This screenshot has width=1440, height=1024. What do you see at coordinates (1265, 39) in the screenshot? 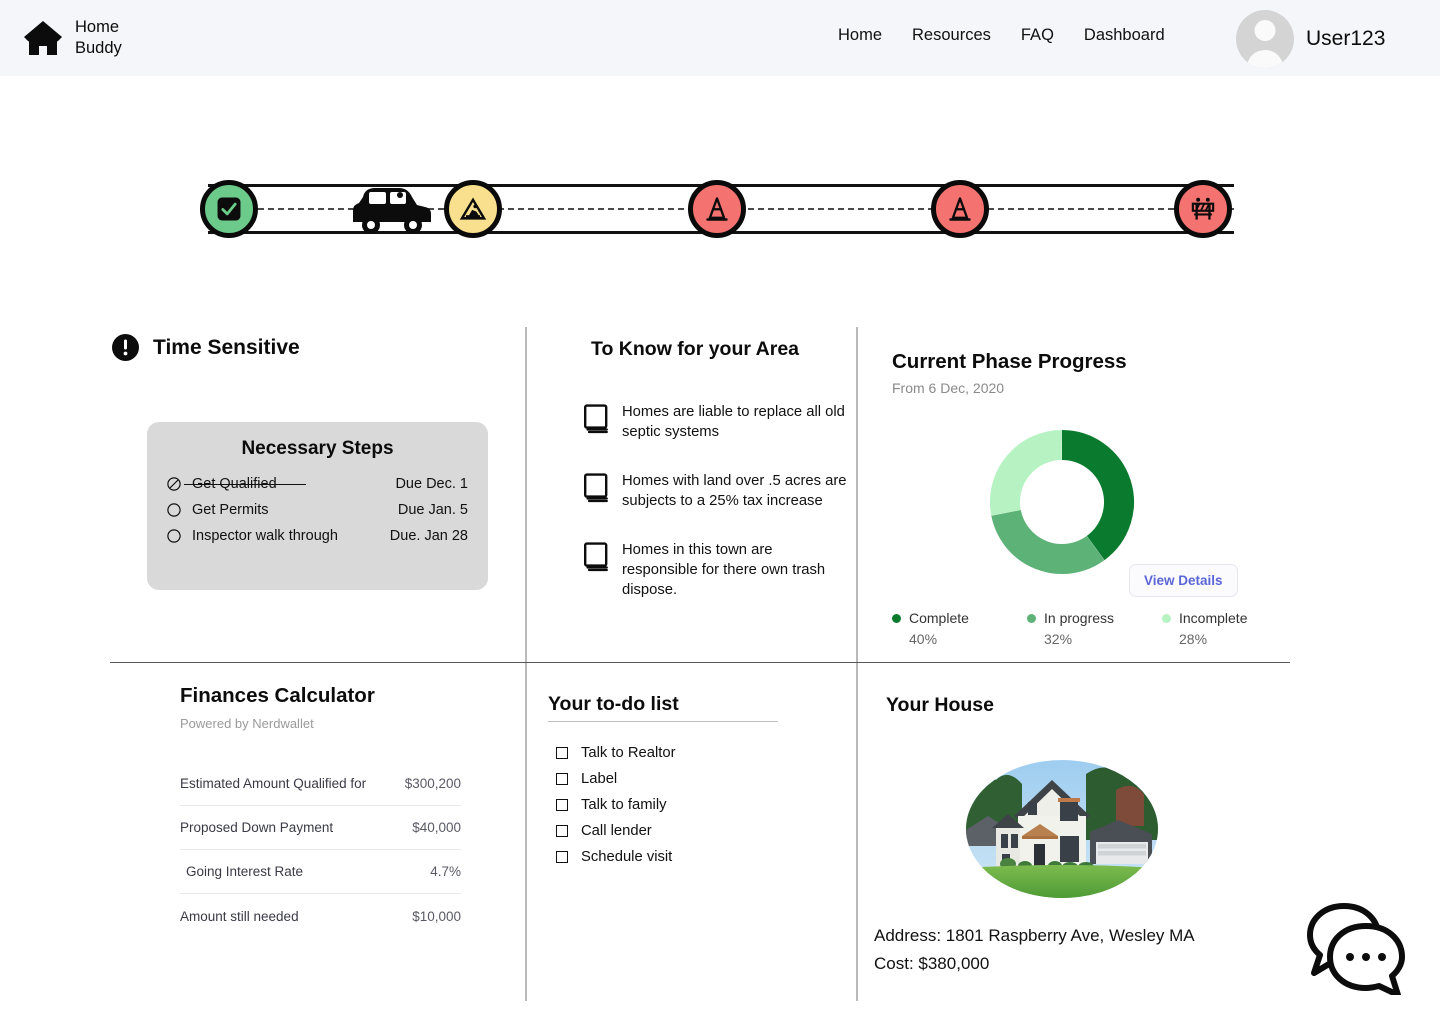
I see `avatar` at bounding box center [1265, 39].